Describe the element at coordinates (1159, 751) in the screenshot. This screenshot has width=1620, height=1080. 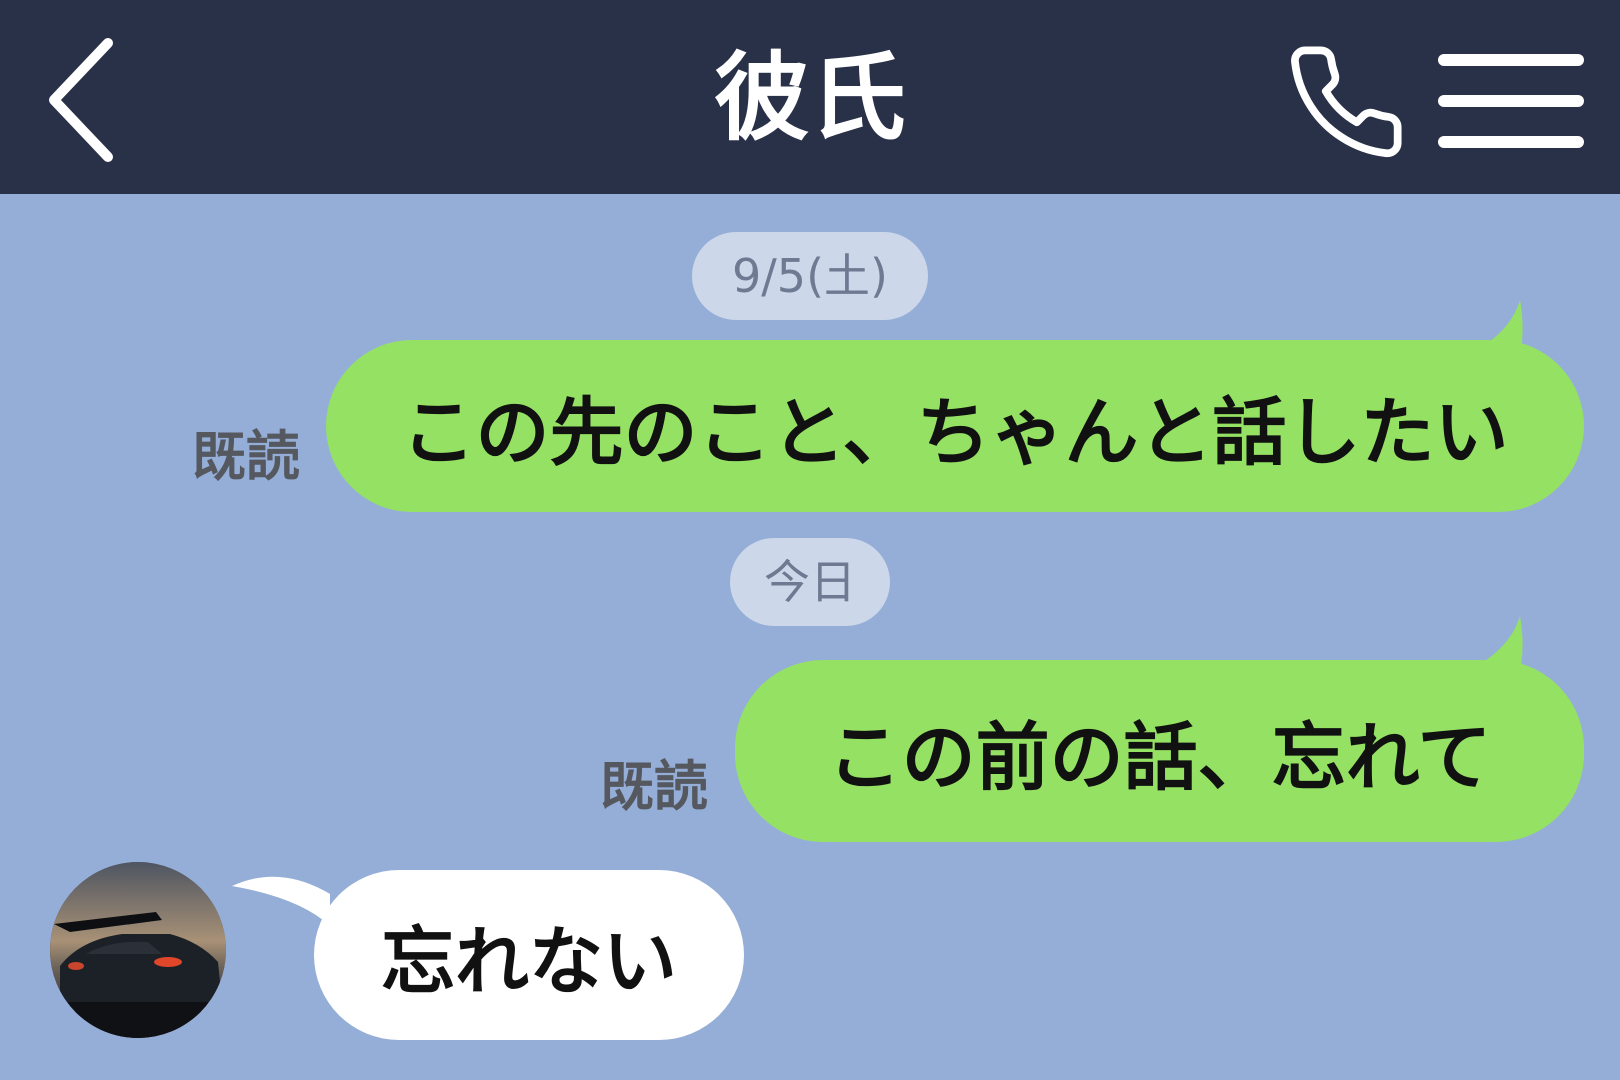
I see `sent-message-bubble: この前の話、忘れて` at that location.